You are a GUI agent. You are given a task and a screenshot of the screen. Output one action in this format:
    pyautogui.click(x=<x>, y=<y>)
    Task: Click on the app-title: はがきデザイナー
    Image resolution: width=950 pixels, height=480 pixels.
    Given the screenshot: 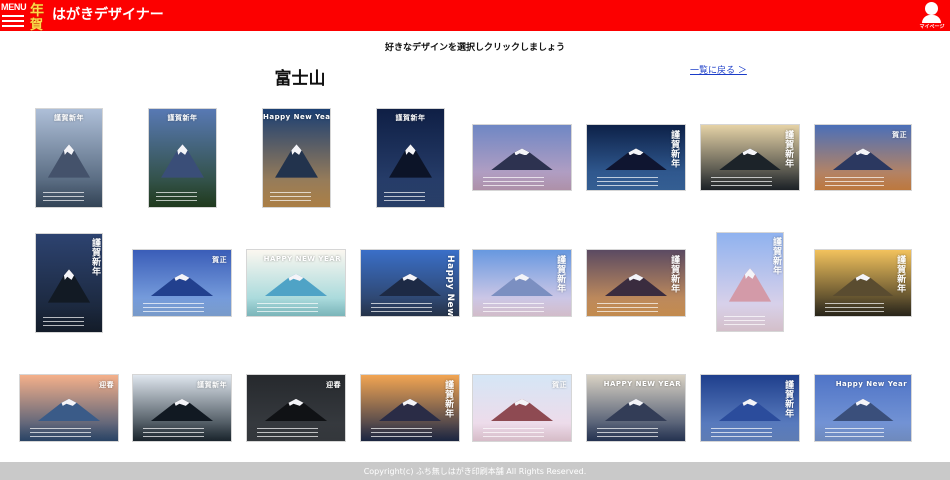 What is the action you would take?
    pyautogui.click(x=108, y=14)
    